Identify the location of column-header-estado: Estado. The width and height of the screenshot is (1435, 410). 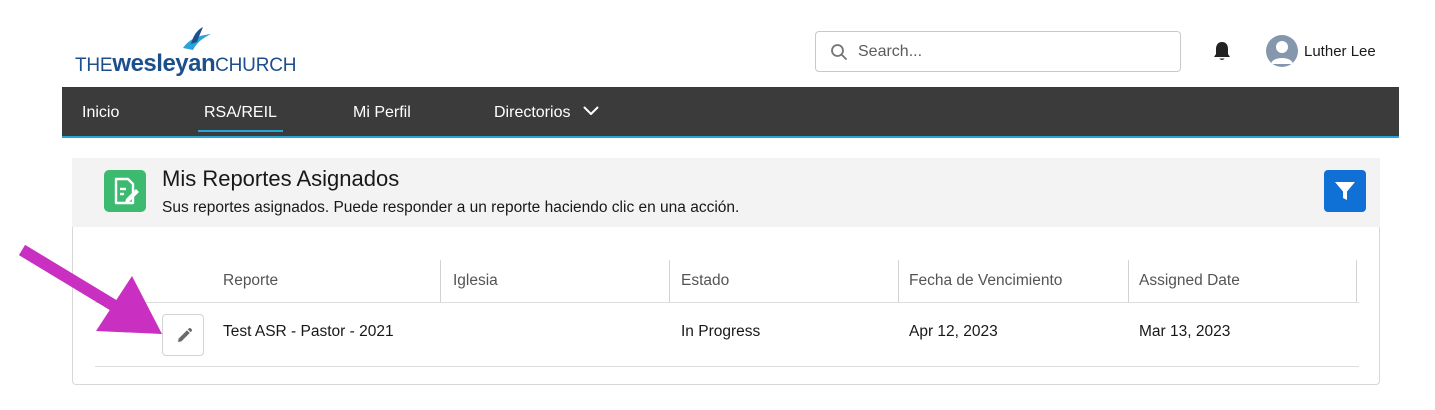
(705, 281).